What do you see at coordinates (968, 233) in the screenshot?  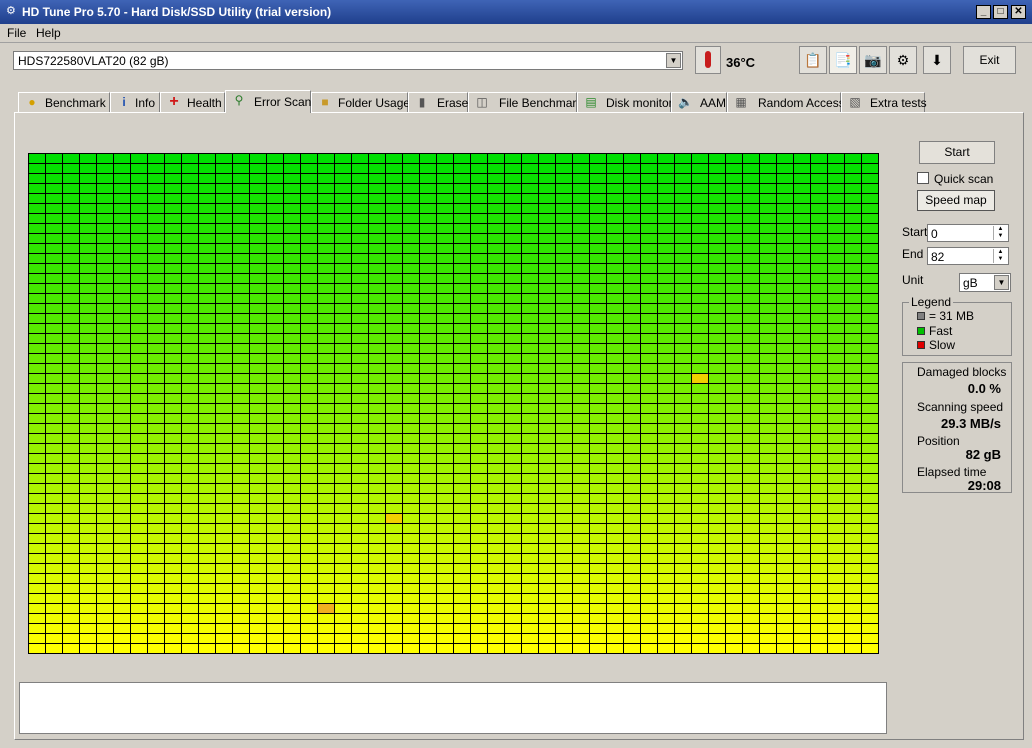 I see `start-spinner: 0 ▲ ▼` at bounding box center [968, 233].